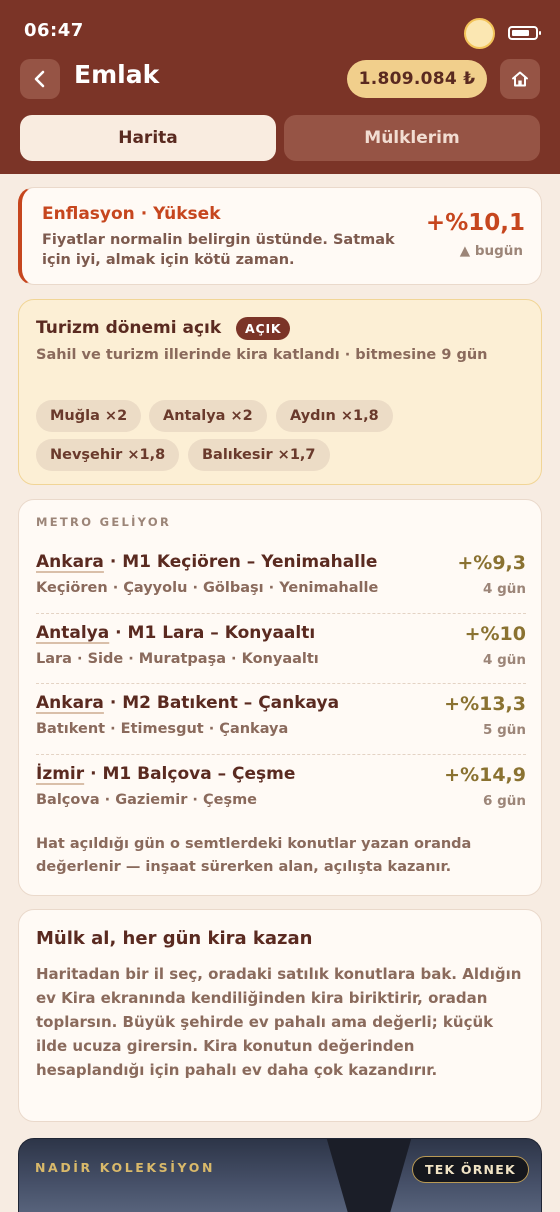 The height and width of the screenshot is (1212, 560). I want to click on battery-icon, so click(524, 33).